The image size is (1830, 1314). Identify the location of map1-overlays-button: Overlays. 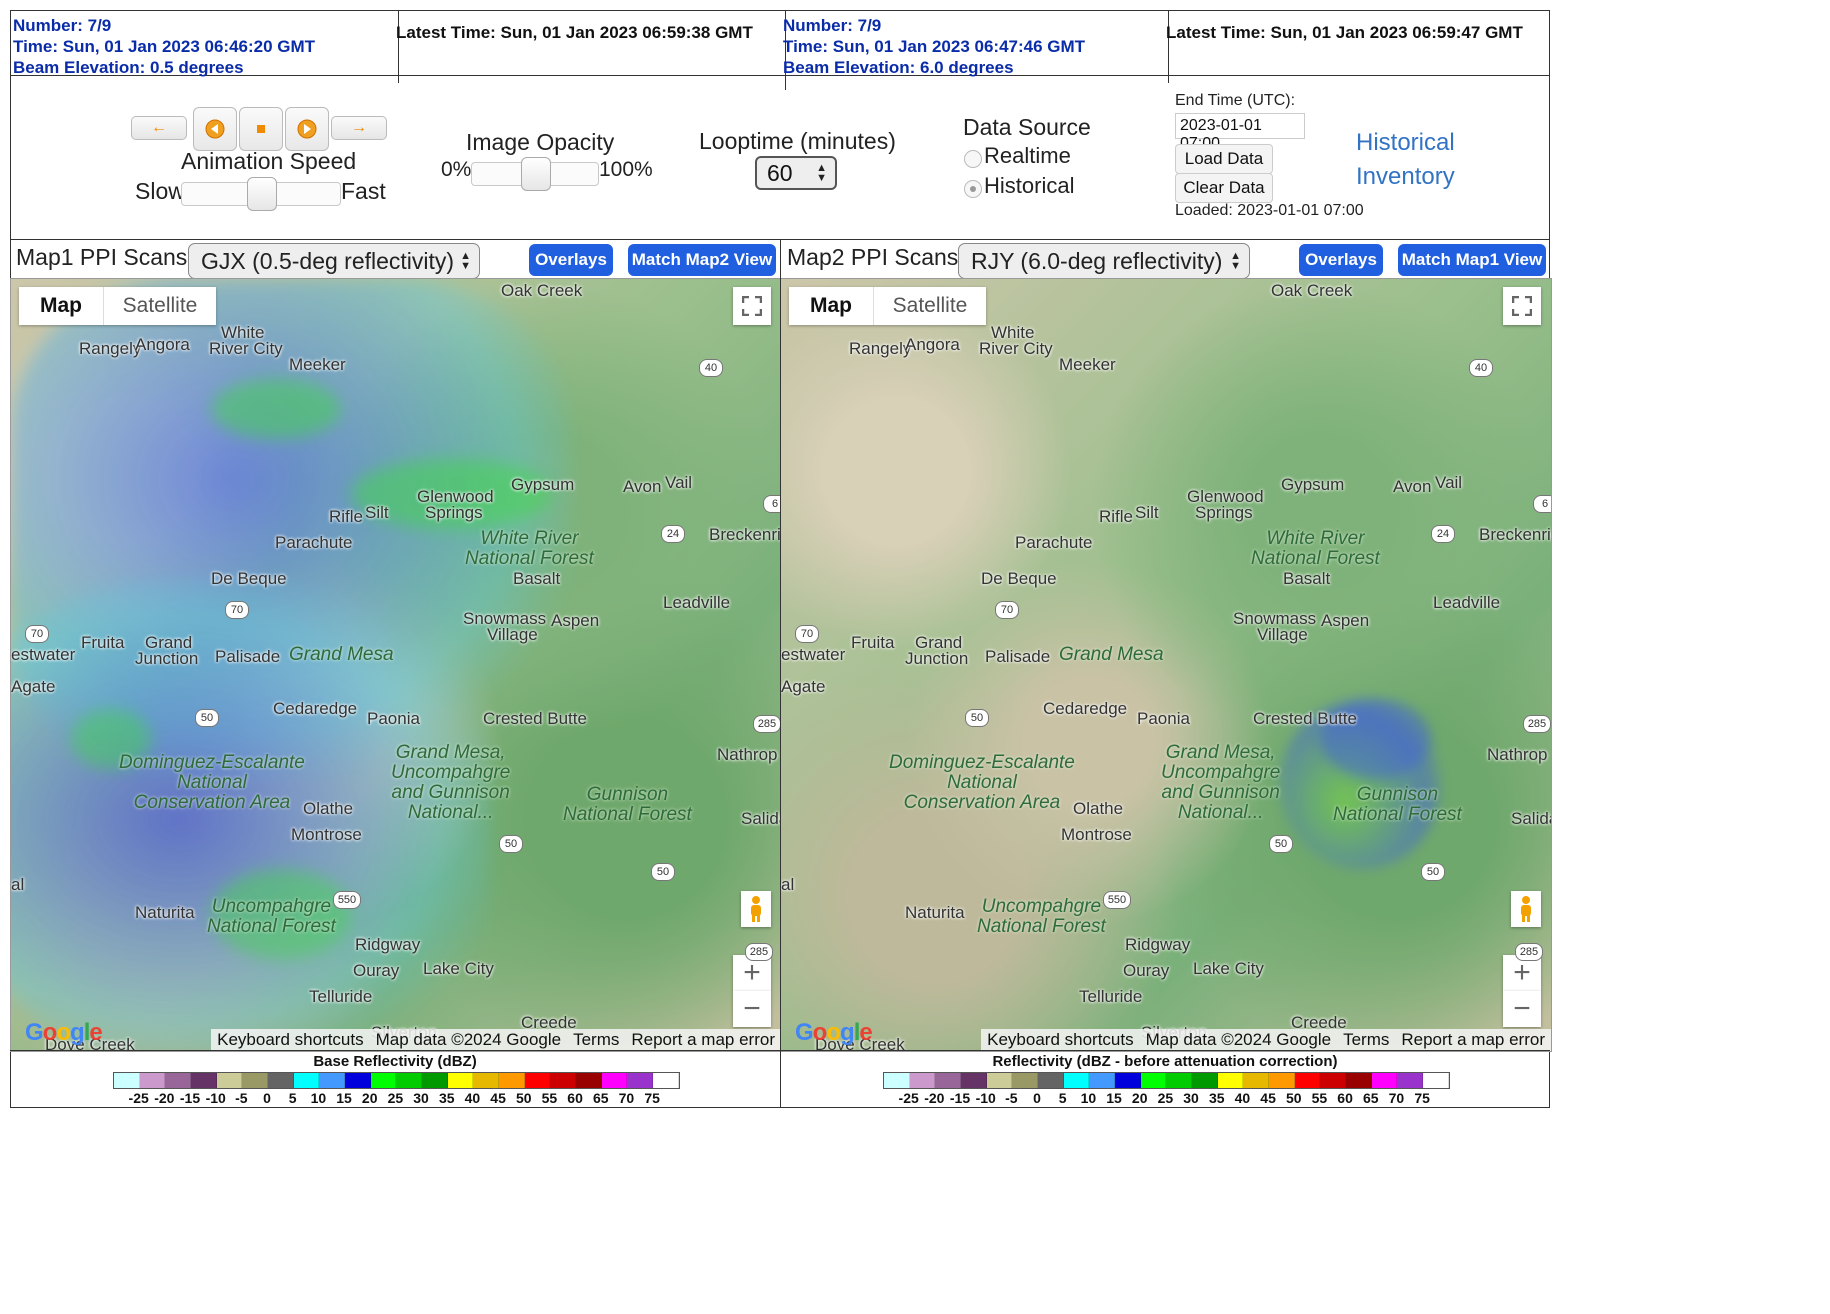
(571, 260).